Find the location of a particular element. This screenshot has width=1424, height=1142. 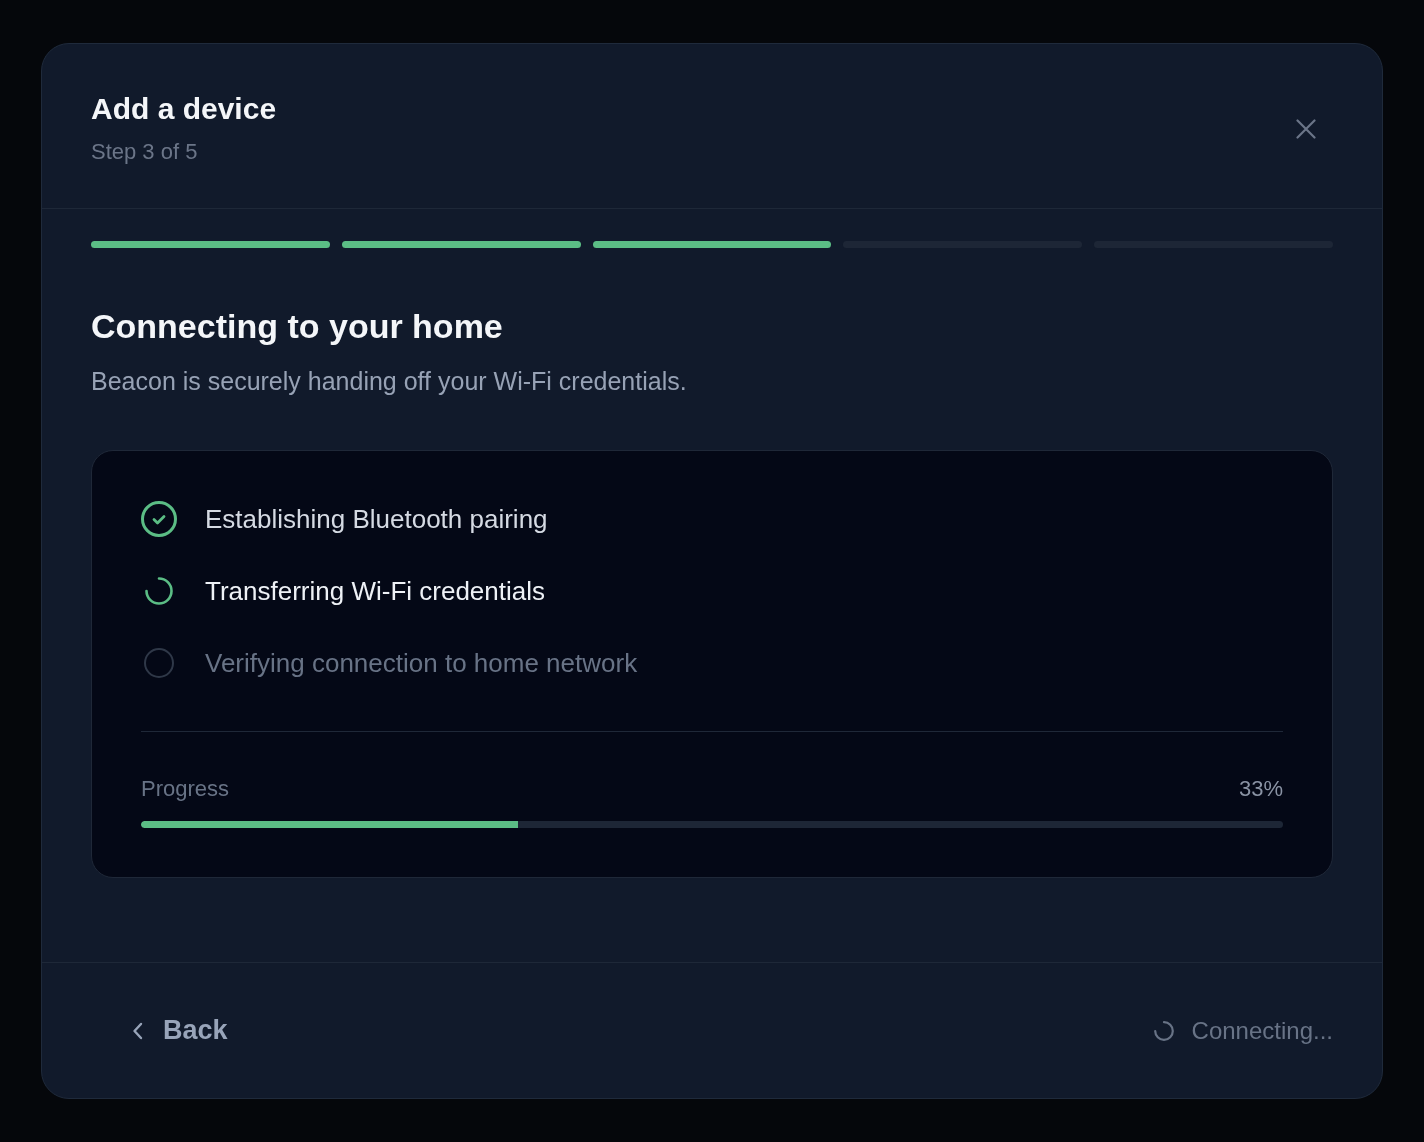

back-button: Back is located at coordinates (180, 1030).